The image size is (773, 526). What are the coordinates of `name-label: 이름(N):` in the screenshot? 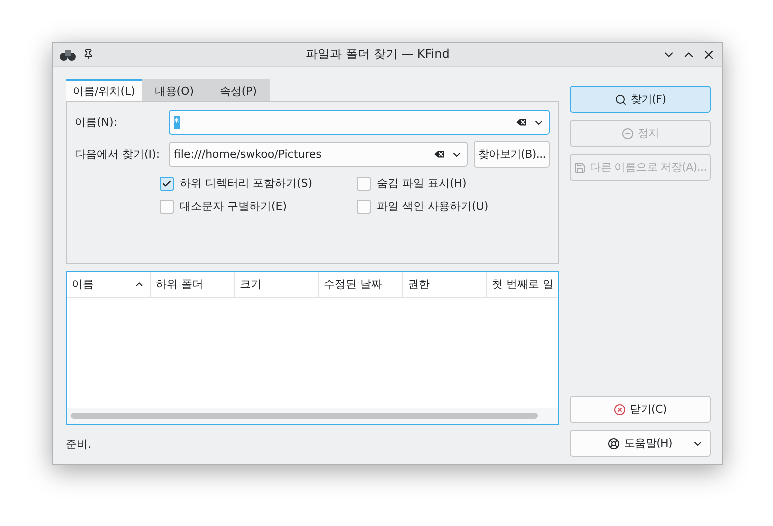 It's located at (97, 122).